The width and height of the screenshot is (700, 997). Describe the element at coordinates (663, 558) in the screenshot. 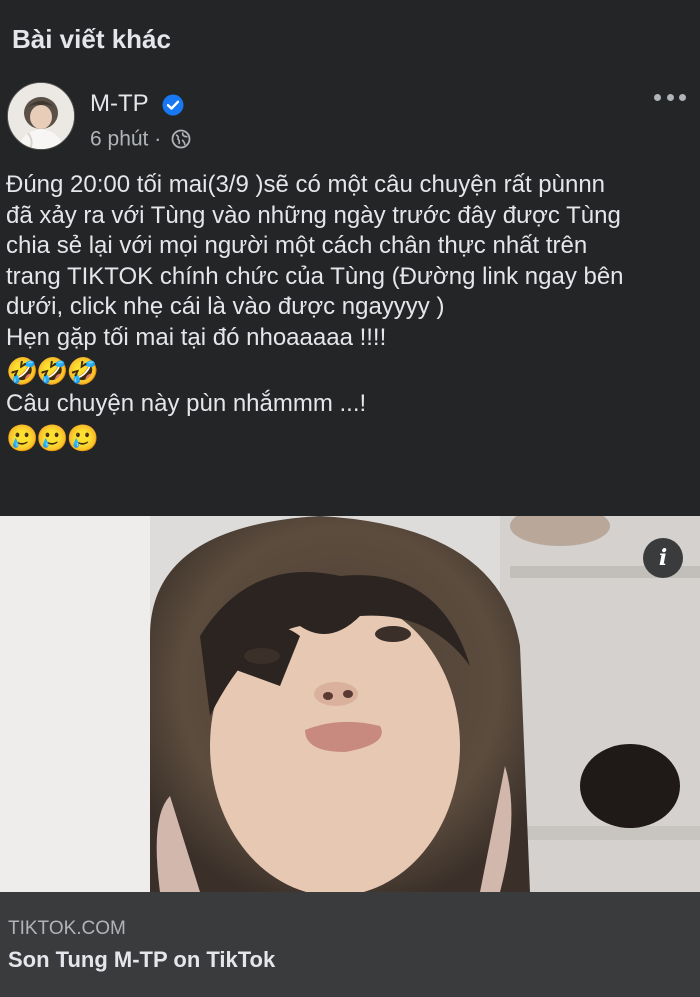

I see `info-icon: i` at that location.